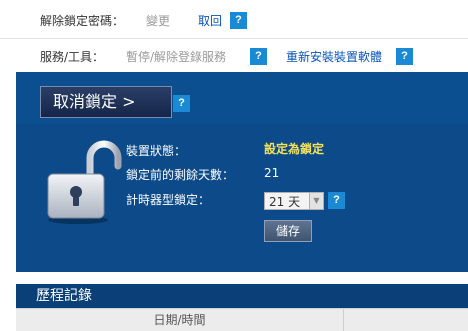 The image size is (468, 331). What do you see at coordinates (176, 56) in the screenshot?
I see `pause-service-link: 暫停/解除登錄服務` at bounding box center [176, 56].